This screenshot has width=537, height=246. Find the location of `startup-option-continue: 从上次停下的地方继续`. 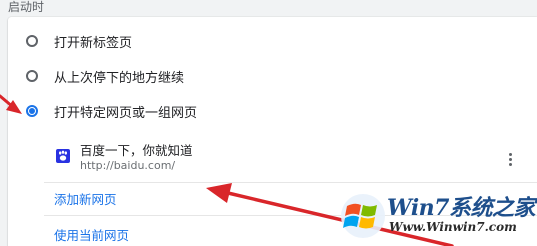

startup-option-continue: 从上次停下的地方继续 is located at coordinates (272, 76).